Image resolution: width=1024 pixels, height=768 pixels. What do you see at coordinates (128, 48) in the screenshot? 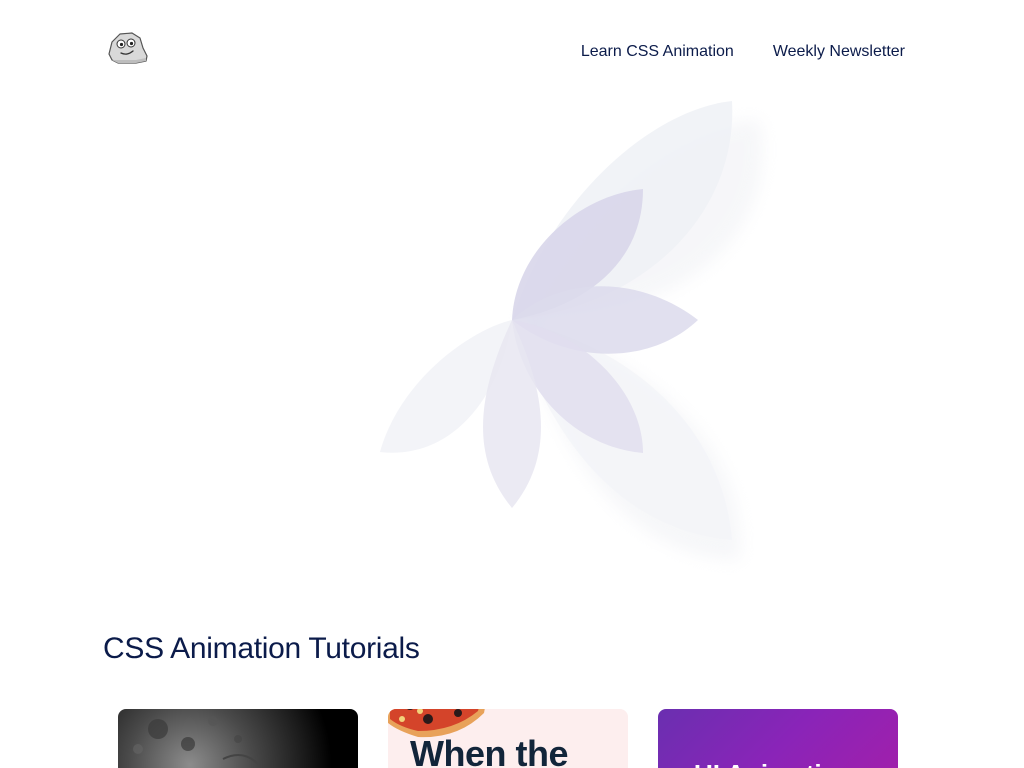
I see `rock-mascot-icon` at bounding box center [128, 48].